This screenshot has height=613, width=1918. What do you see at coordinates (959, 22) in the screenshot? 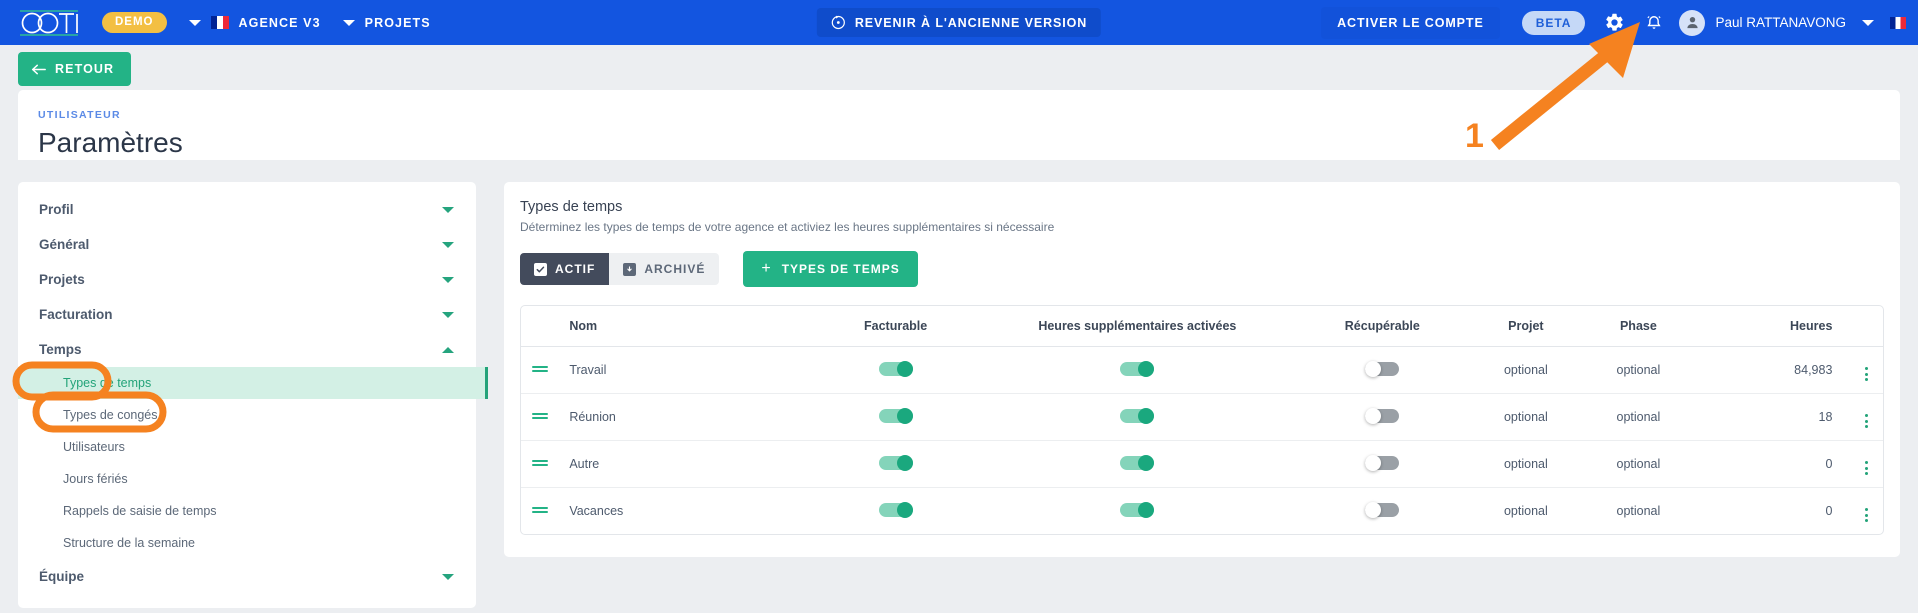
I see `revert-to-old-version-button: REVENIR À L'ANCIENNE VERSION` at bounding box center [959, 22].